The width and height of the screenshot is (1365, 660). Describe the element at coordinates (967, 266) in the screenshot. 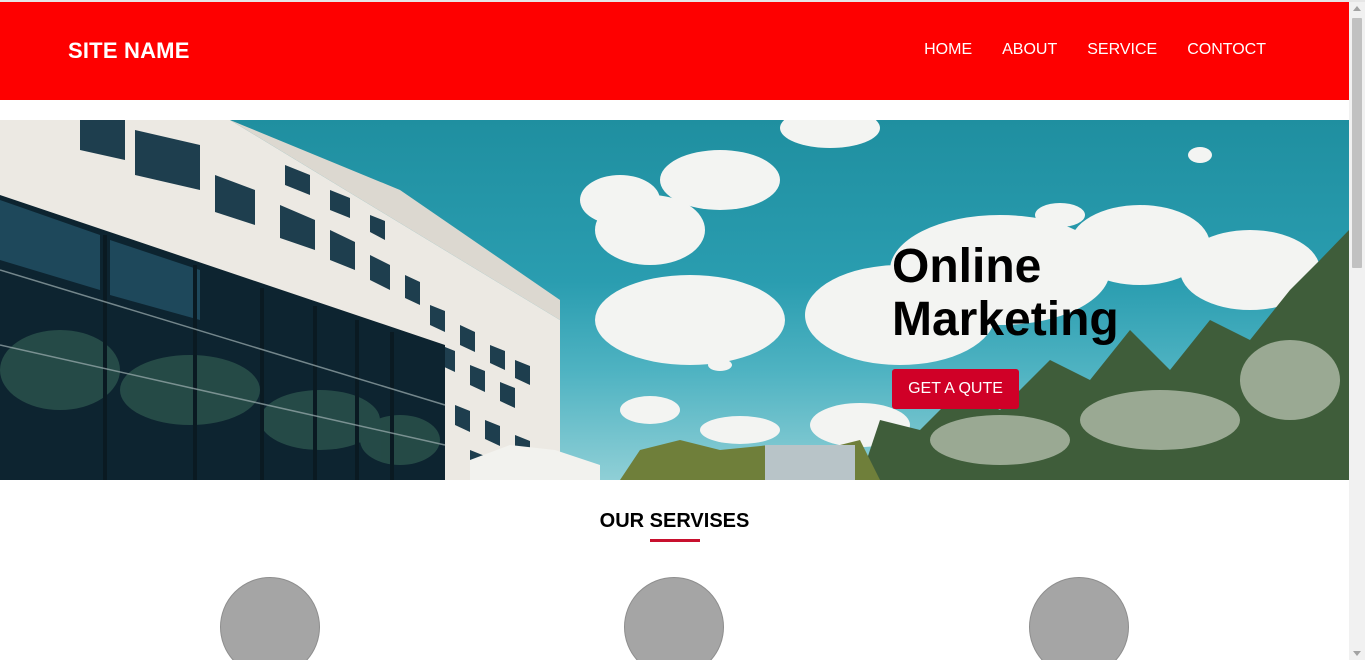

I see `hero-title-line1: Online` at that location.